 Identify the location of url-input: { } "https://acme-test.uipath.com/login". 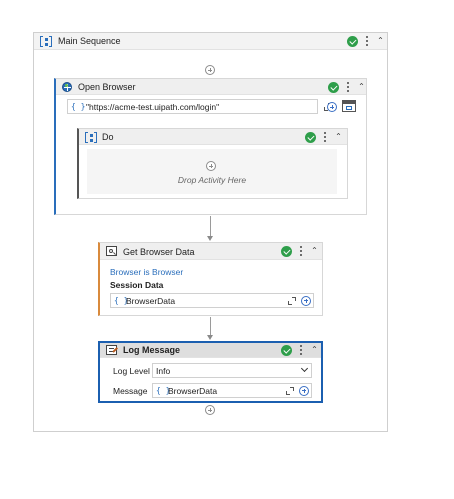
(199, 106).